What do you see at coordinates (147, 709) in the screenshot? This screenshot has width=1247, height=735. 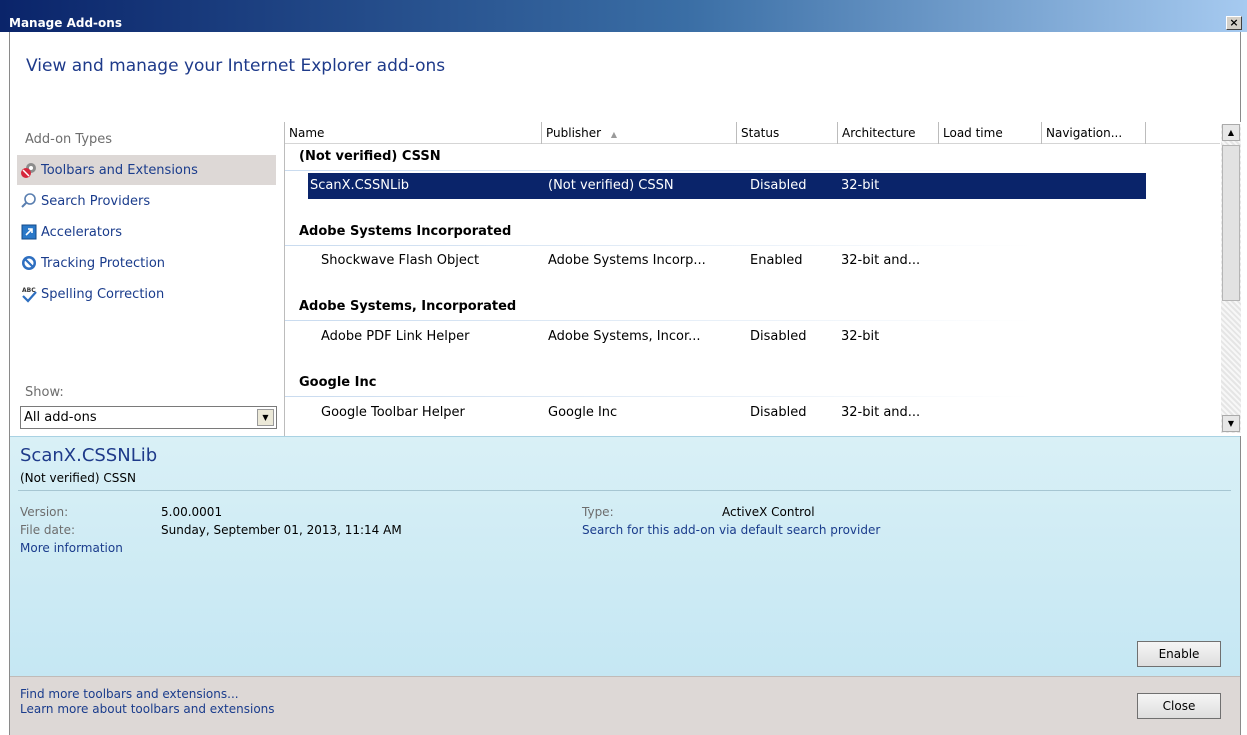 I see `learn-more-link: Learn more about toolbars and extensions` at bounding box center [147, 709].